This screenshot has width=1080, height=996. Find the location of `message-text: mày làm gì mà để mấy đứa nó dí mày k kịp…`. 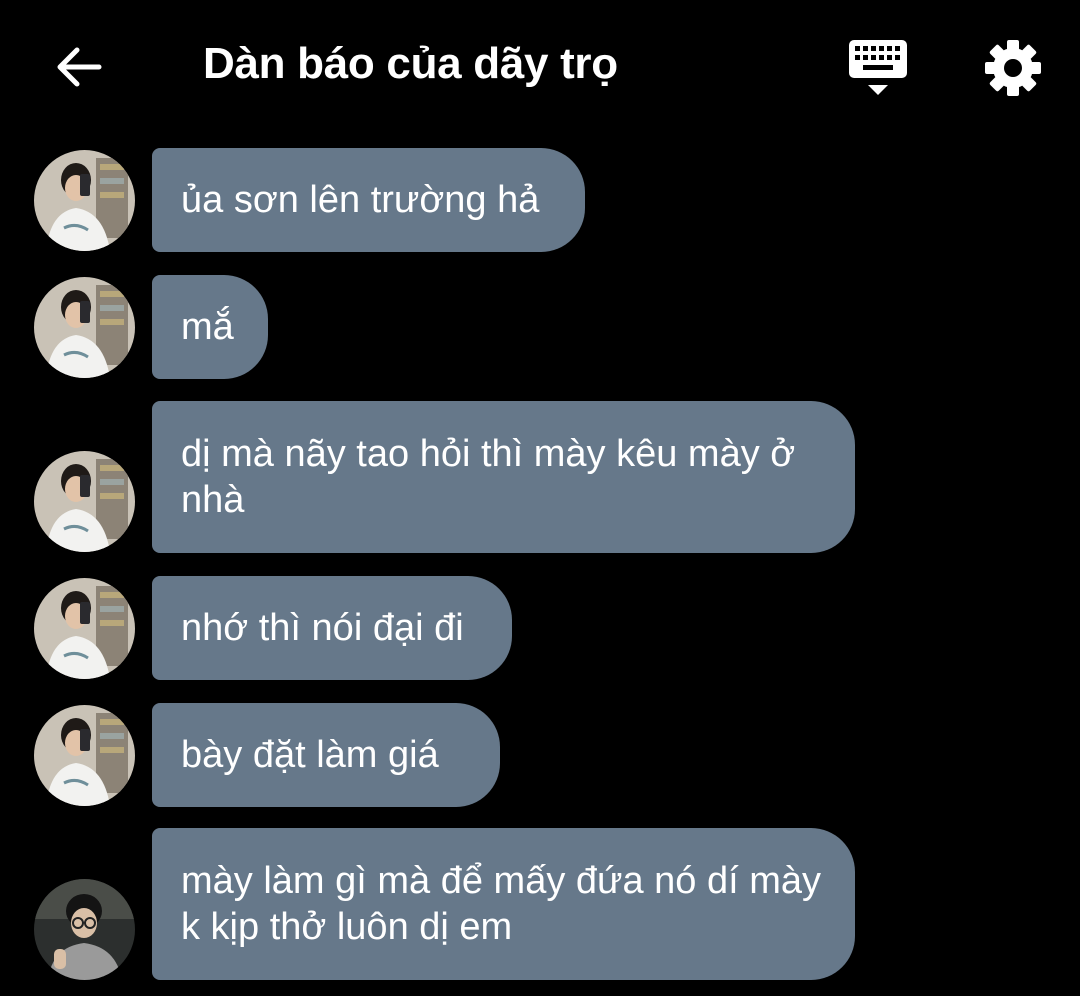

message-text: mày làm gì mà để mấy đứa nó dí mày k kịp… is located at coordinates (501, 904).